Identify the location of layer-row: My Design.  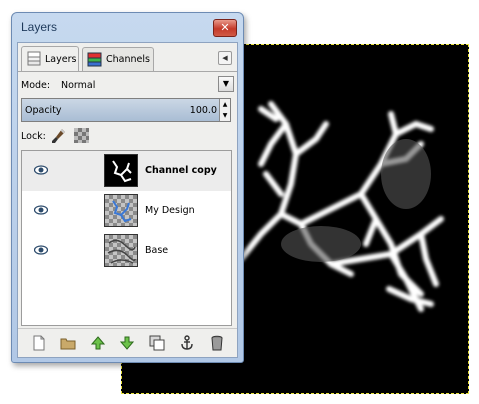
(126, 211).